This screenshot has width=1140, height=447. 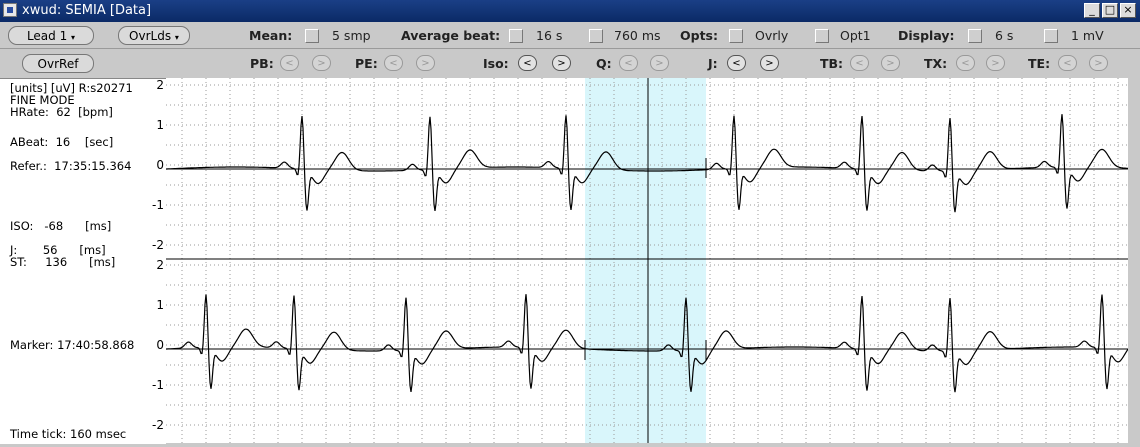 What do you see at coordinates (10, 10) in the screenshot?
I see `app-icon` at bounding box center [10, 10].